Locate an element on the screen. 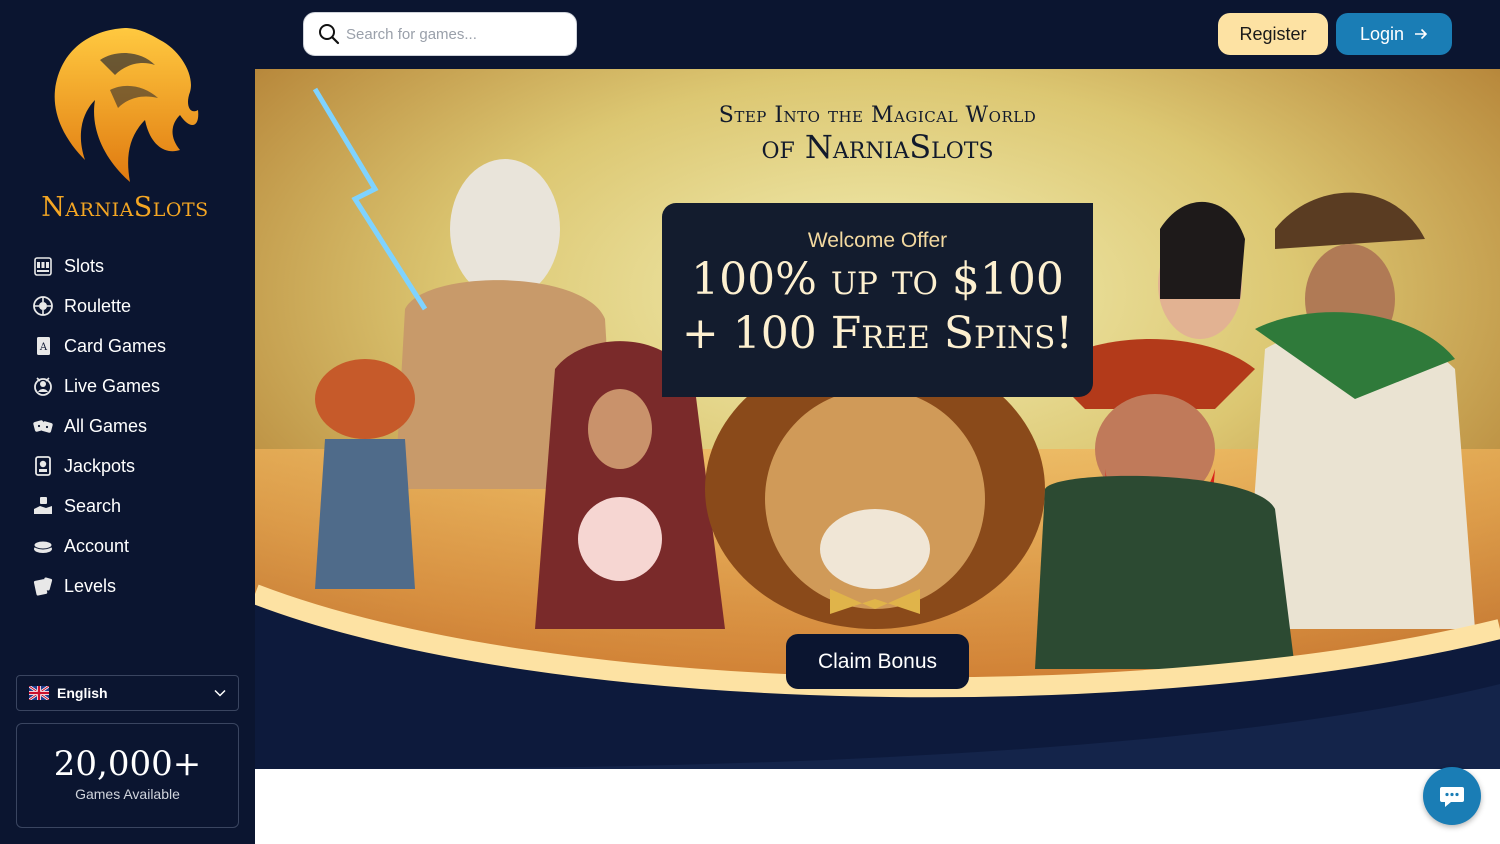 The height and width of the screenshot is (844, 1500). sidebar-item-account: Account is located at coordinates (135, 546).